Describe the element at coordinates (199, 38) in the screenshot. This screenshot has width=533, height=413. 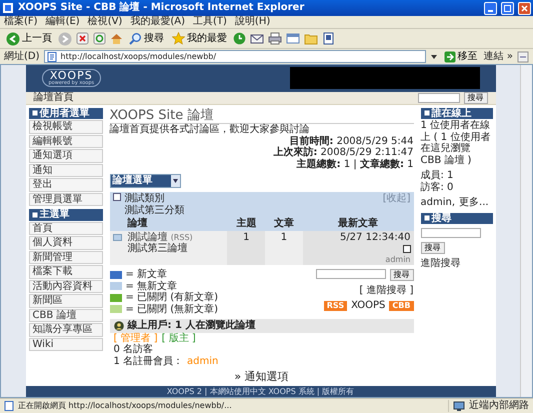
I see `favorites-button: 我的最愛` at that location.